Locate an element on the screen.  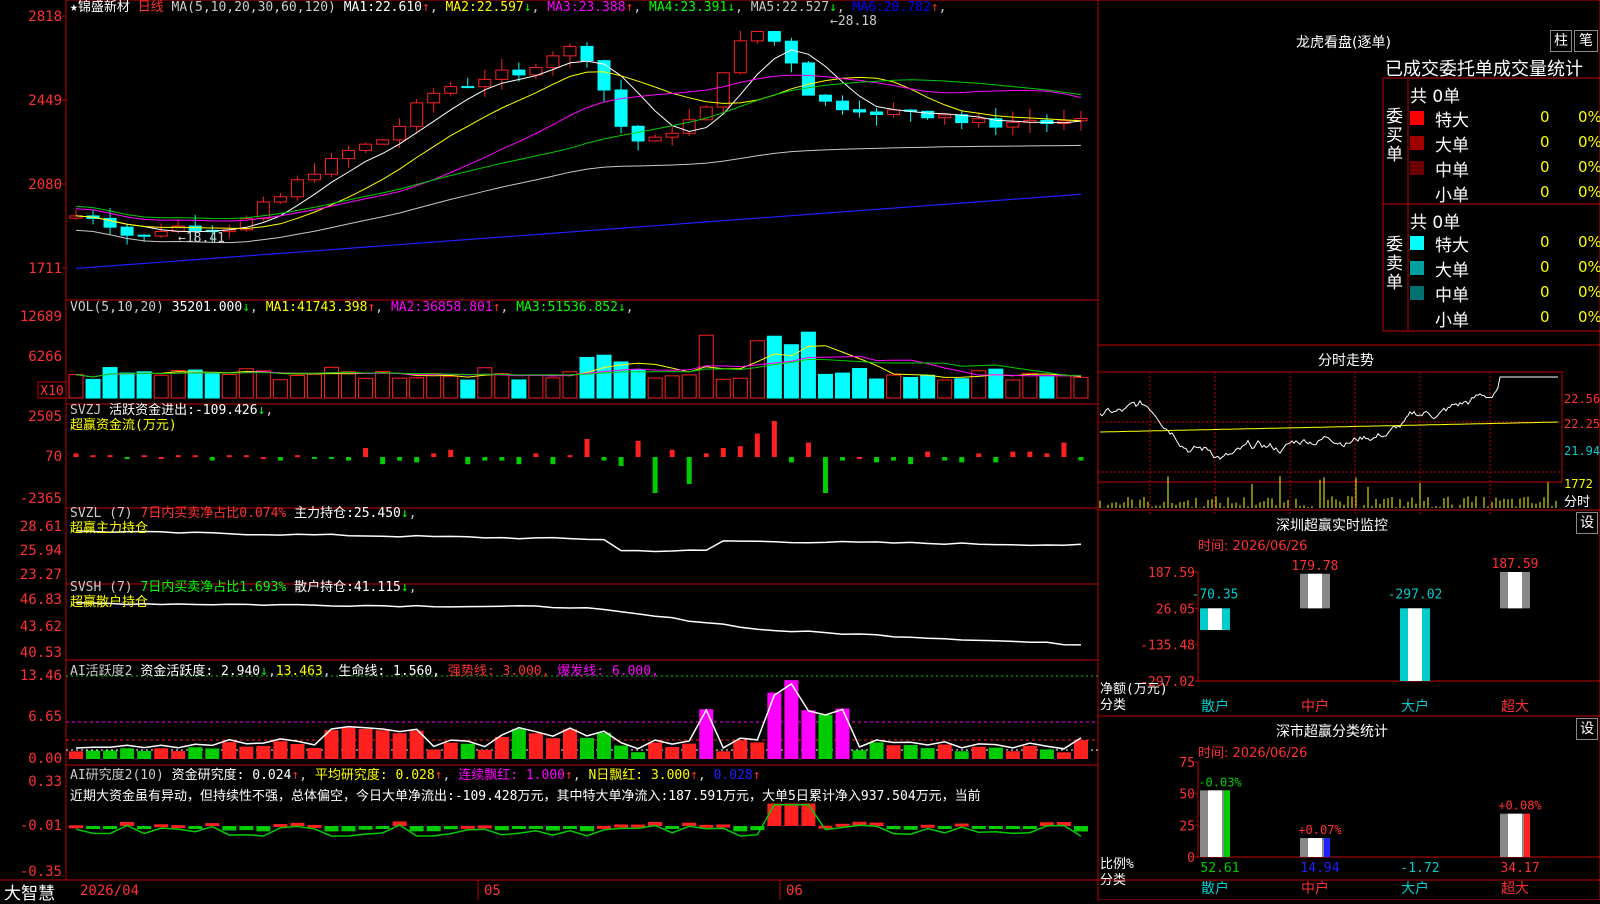
ai-active-tick-2: 6.65 is located at coordinates (45, 717).